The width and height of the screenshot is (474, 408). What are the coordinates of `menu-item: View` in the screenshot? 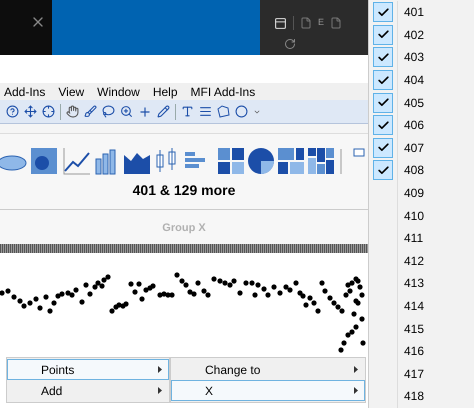 It's located at (71, 92).